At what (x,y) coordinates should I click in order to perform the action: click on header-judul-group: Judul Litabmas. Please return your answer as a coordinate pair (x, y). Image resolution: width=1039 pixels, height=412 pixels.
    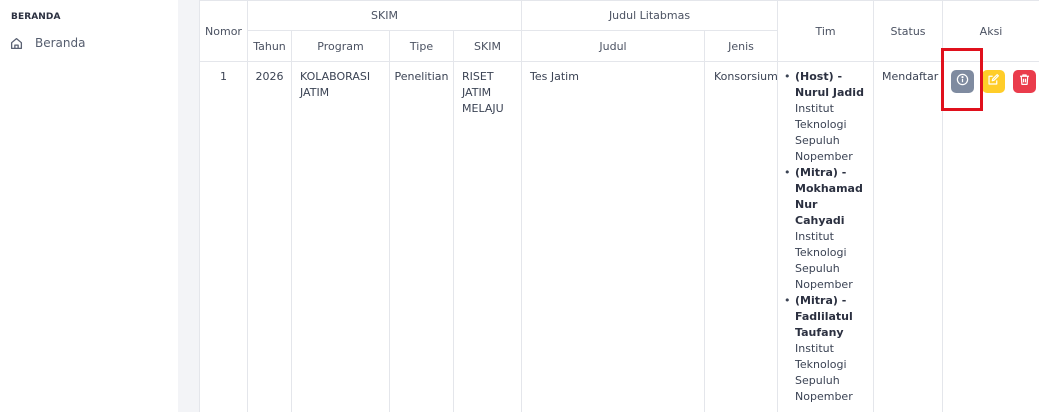
    Looking at the image, I should click on (649, 15).